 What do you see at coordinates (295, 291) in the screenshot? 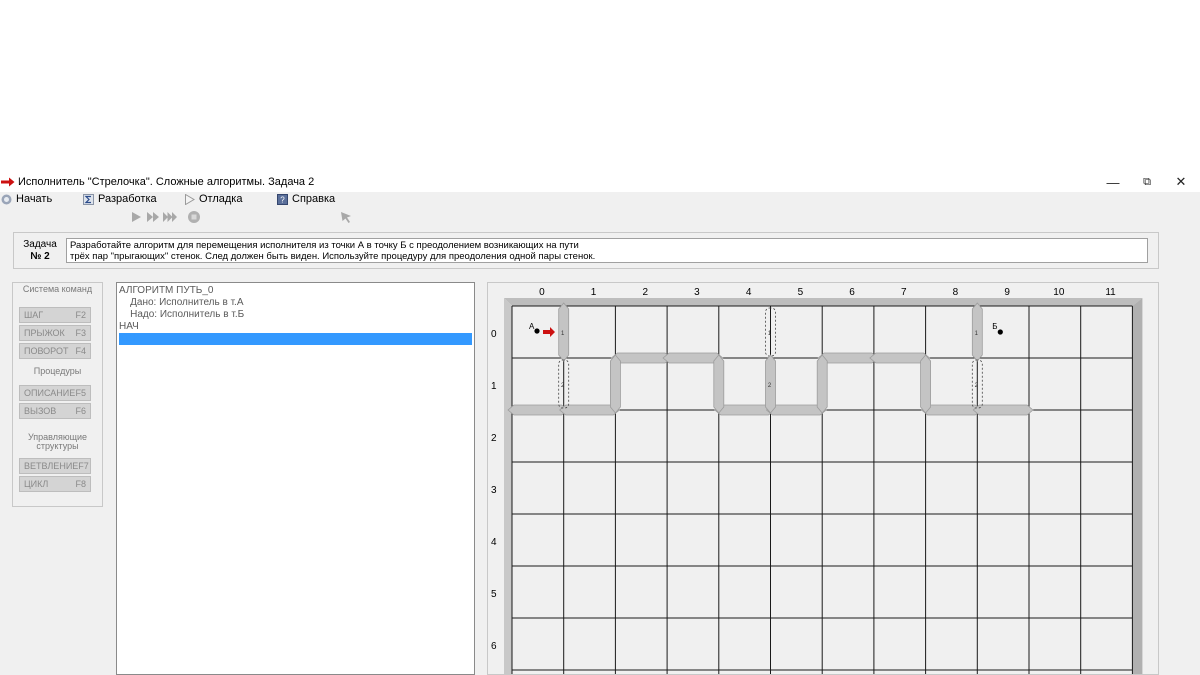
I see `code-line-algorithm: АЛГОРИТМ ПУТЬ_0` at bounding box center [295, 291].